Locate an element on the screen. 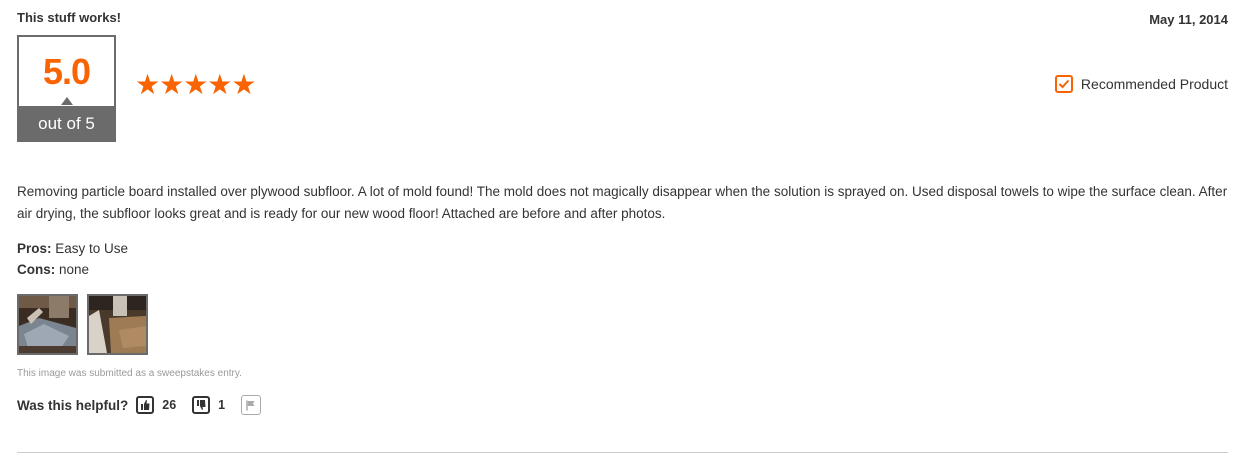  score-notch is located at coordinates (67, 101).